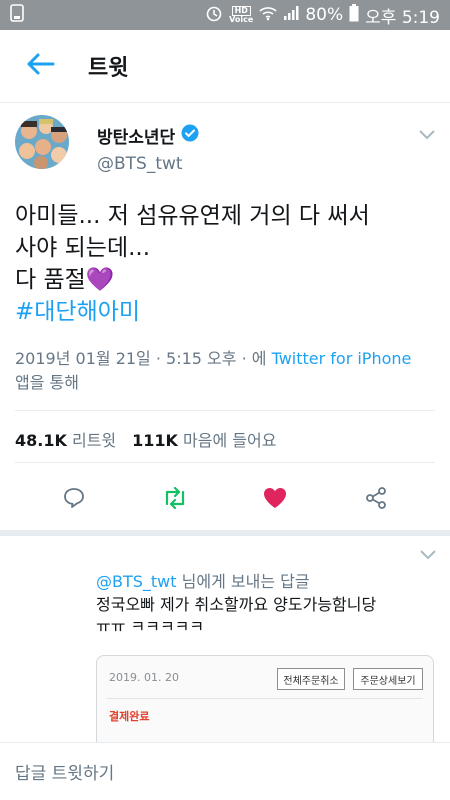 The width and height of the screenshot is (450, 800). Describe the element at coordinates (144, 677) in the screenshot. I see `order-date: 2019. 01. 20` at that location.